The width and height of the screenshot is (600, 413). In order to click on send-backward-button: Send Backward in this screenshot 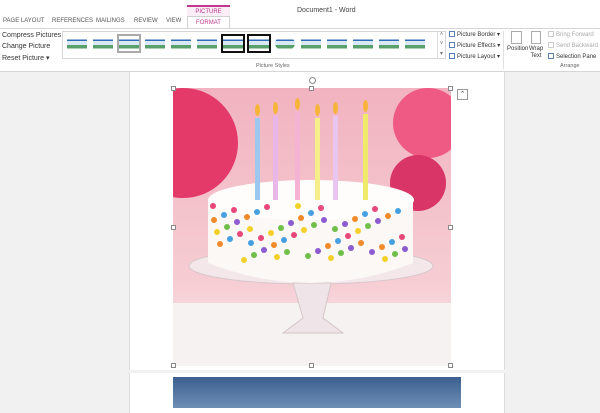, I will do `click(573, 45)`.